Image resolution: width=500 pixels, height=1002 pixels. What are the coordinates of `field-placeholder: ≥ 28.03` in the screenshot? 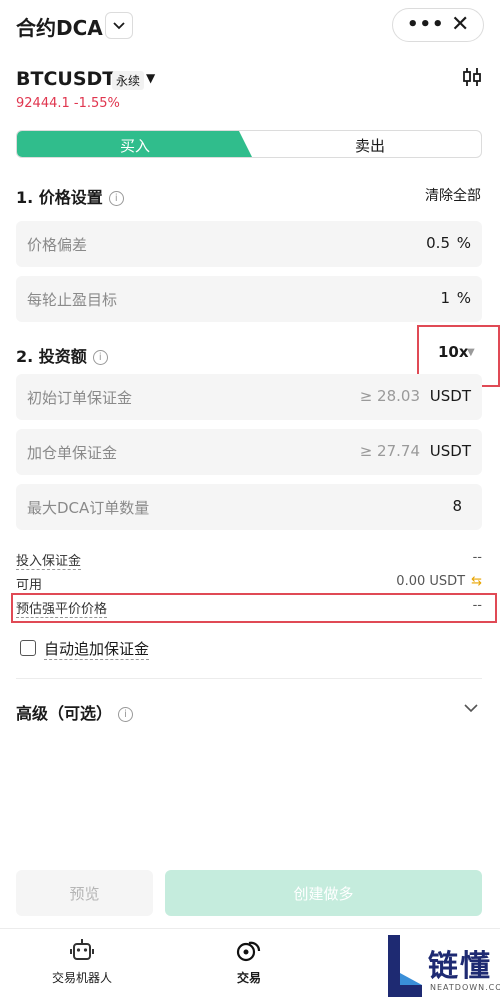 It's located at (390, 396).